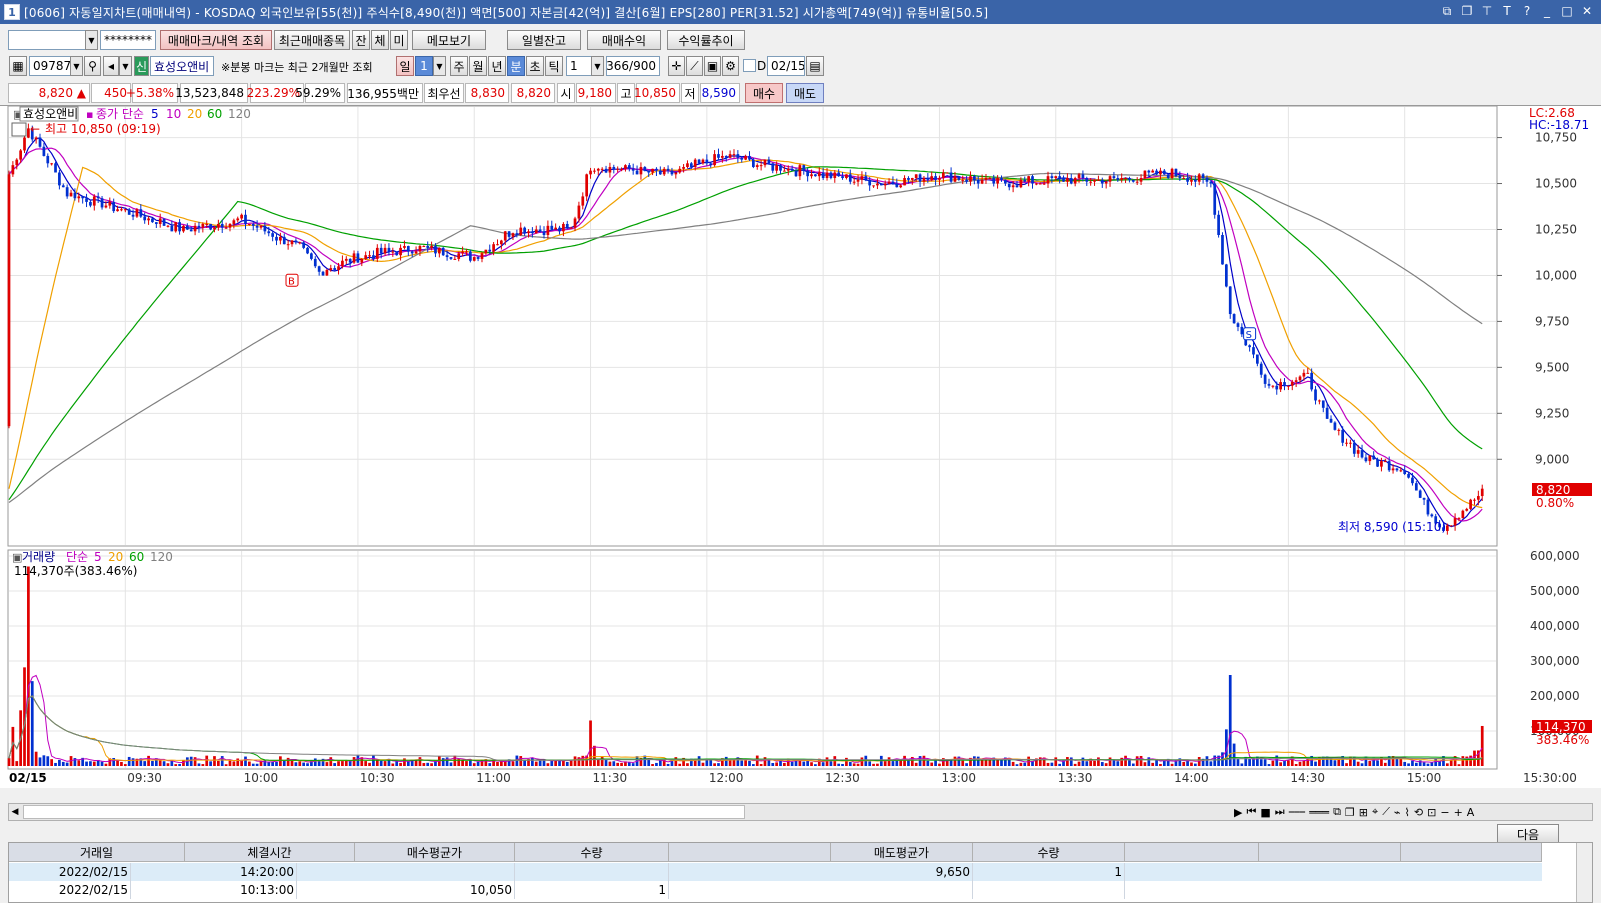 This screenshot has width=1601, height=903. What do you see at coordinates (1567, 11) in the screenshot?
I see `maximize-icon: □` at bounding box center [1567, 11].